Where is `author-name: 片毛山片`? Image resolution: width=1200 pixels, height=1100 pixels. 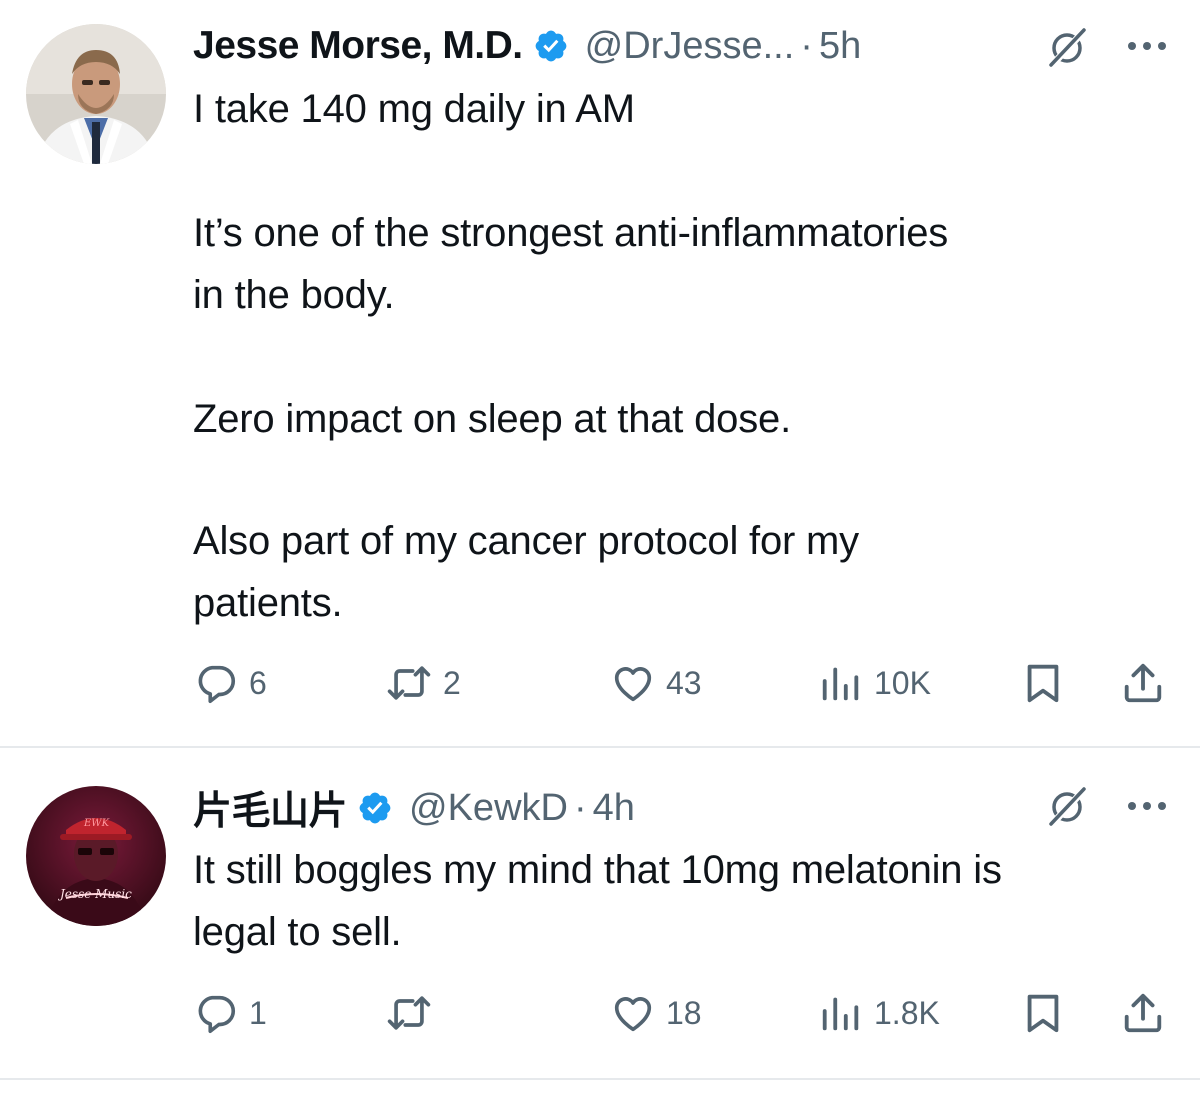 author-name: 片毛山片 is located at coordinates (270, 808).